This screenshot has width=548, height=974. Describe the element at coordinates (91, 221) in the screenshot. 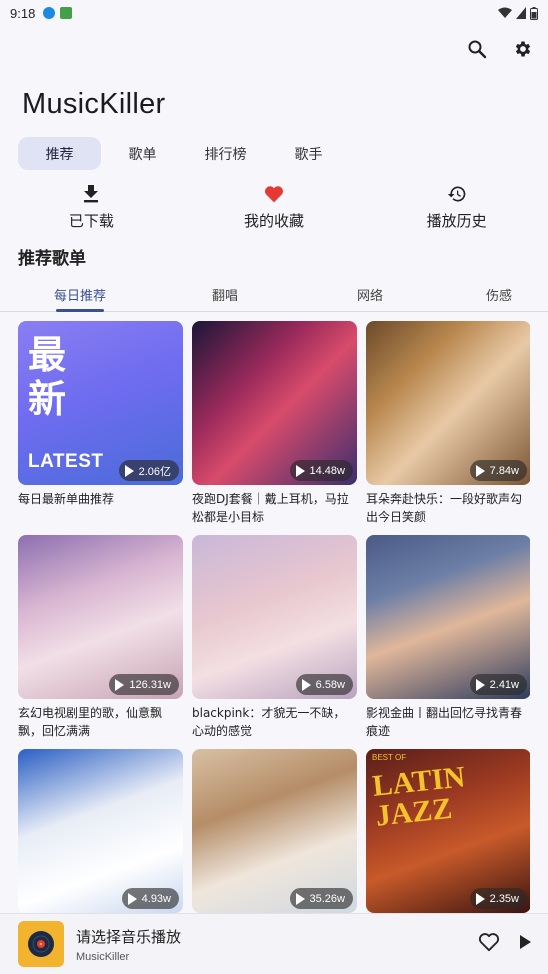

I see `downloaded-label: 已下载` at that location.